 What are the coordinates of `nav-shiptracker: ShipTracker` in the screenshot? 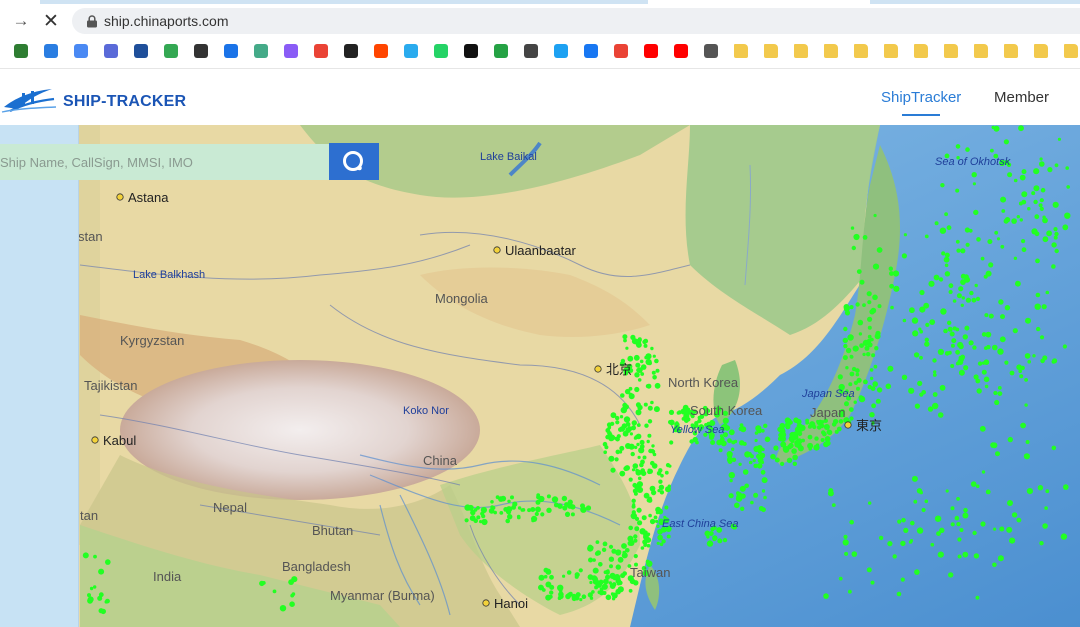 It's located at (921, 97).